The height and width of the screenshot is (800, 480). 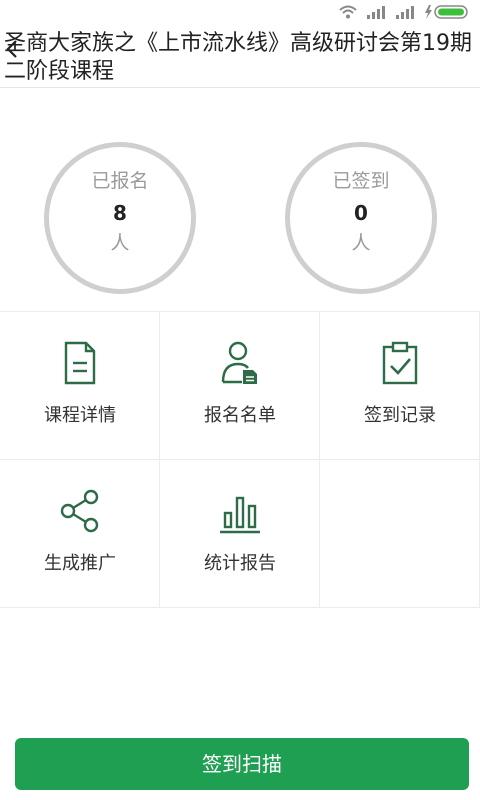 I want to click on user-list-icon, so click(x=239, y=362).